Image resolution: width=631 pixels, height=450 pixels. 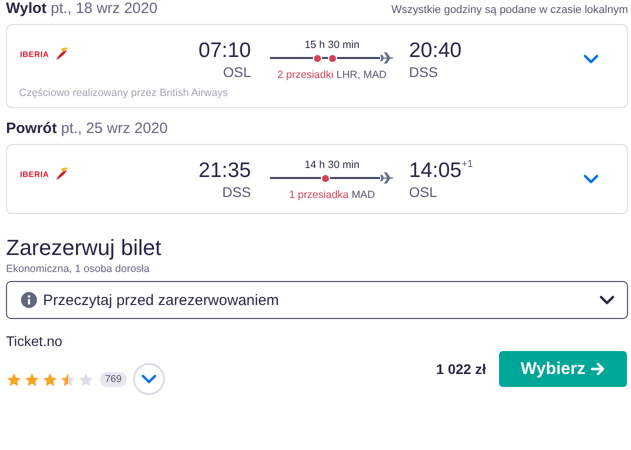 What do you see at coordinates (148, 379) in the screenshot?
I see `expand-button` at bounding box center [148, 379].